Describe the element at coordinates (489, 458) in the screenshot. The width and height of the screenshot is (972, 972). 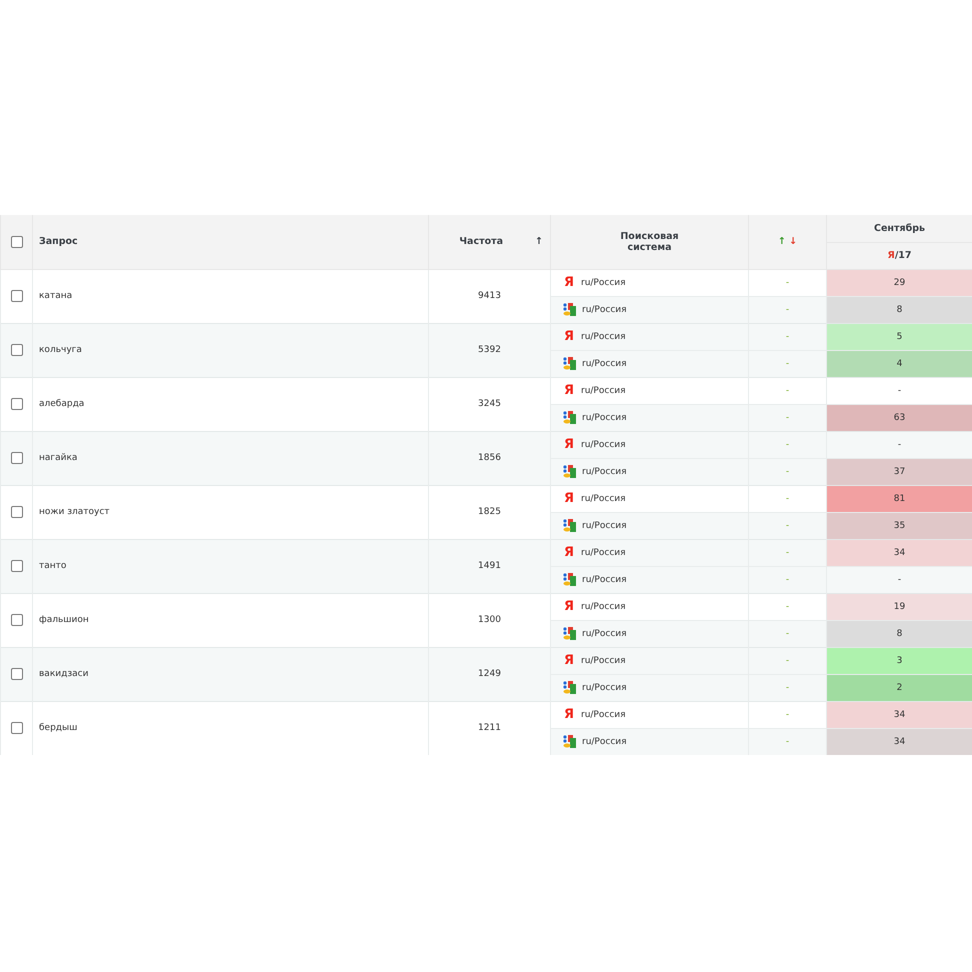
I see `frequency-value: 1856` at that location.